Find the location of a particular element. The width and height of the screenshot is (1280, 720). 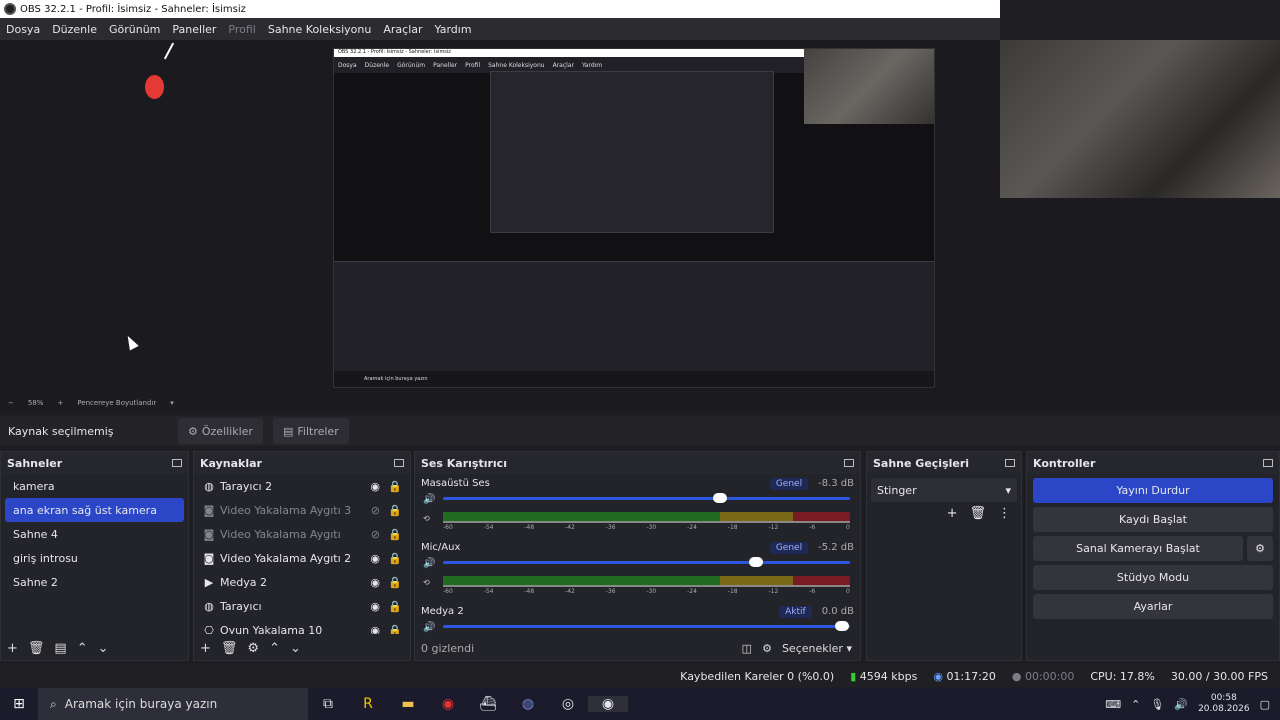

chevron-down-icon: ▾ is located at coordinates (172, 403).